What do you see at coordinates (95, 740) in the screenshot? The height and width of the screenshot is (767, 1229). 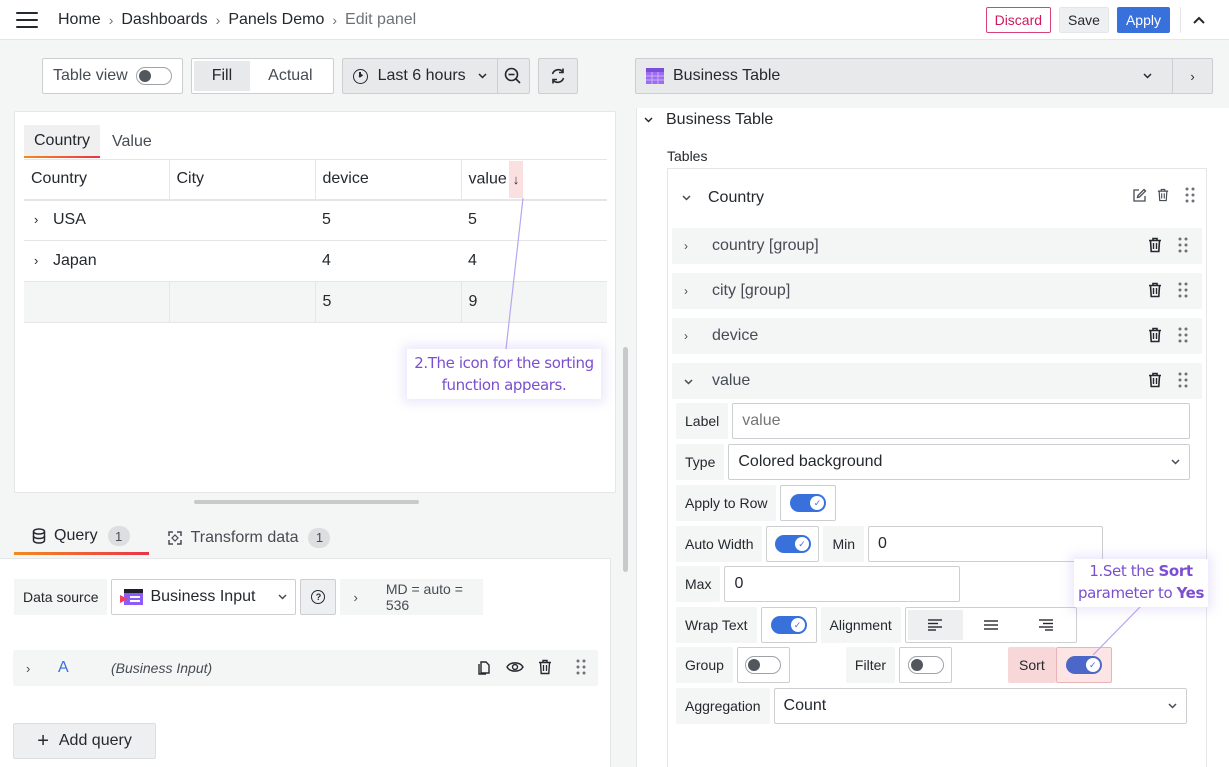 I see `add-query-label: Add query` at bounding box center [95, 740].